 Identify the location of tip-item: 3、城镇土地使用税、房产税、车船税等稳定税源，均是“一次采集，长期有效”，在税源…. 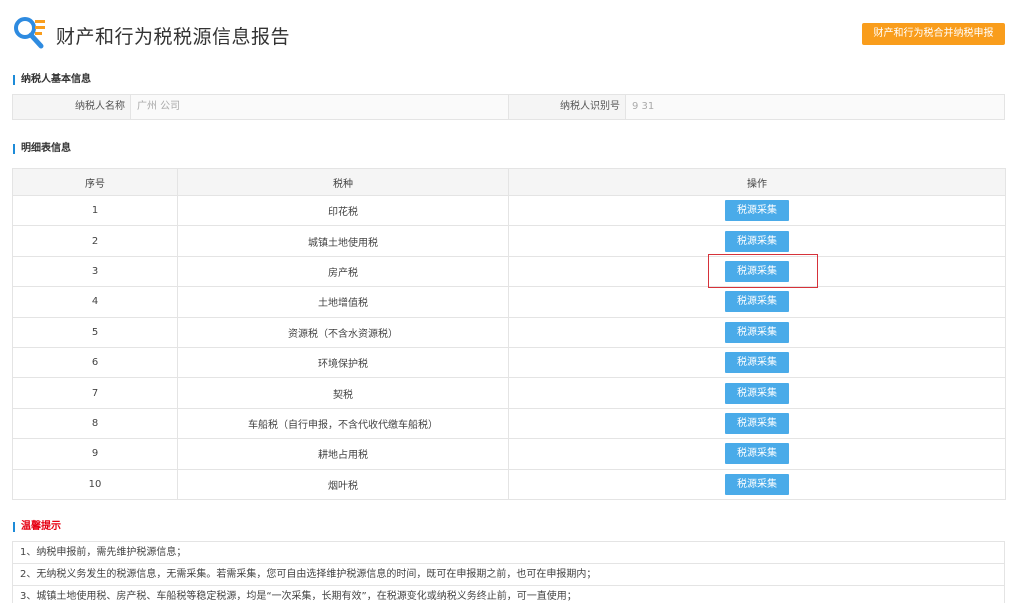
(508, 594).